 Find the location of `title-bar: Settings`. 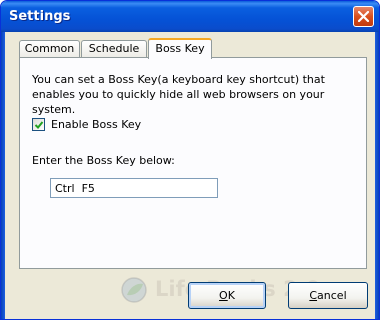

title-bar: Settings is located at coordinates (190, 16).